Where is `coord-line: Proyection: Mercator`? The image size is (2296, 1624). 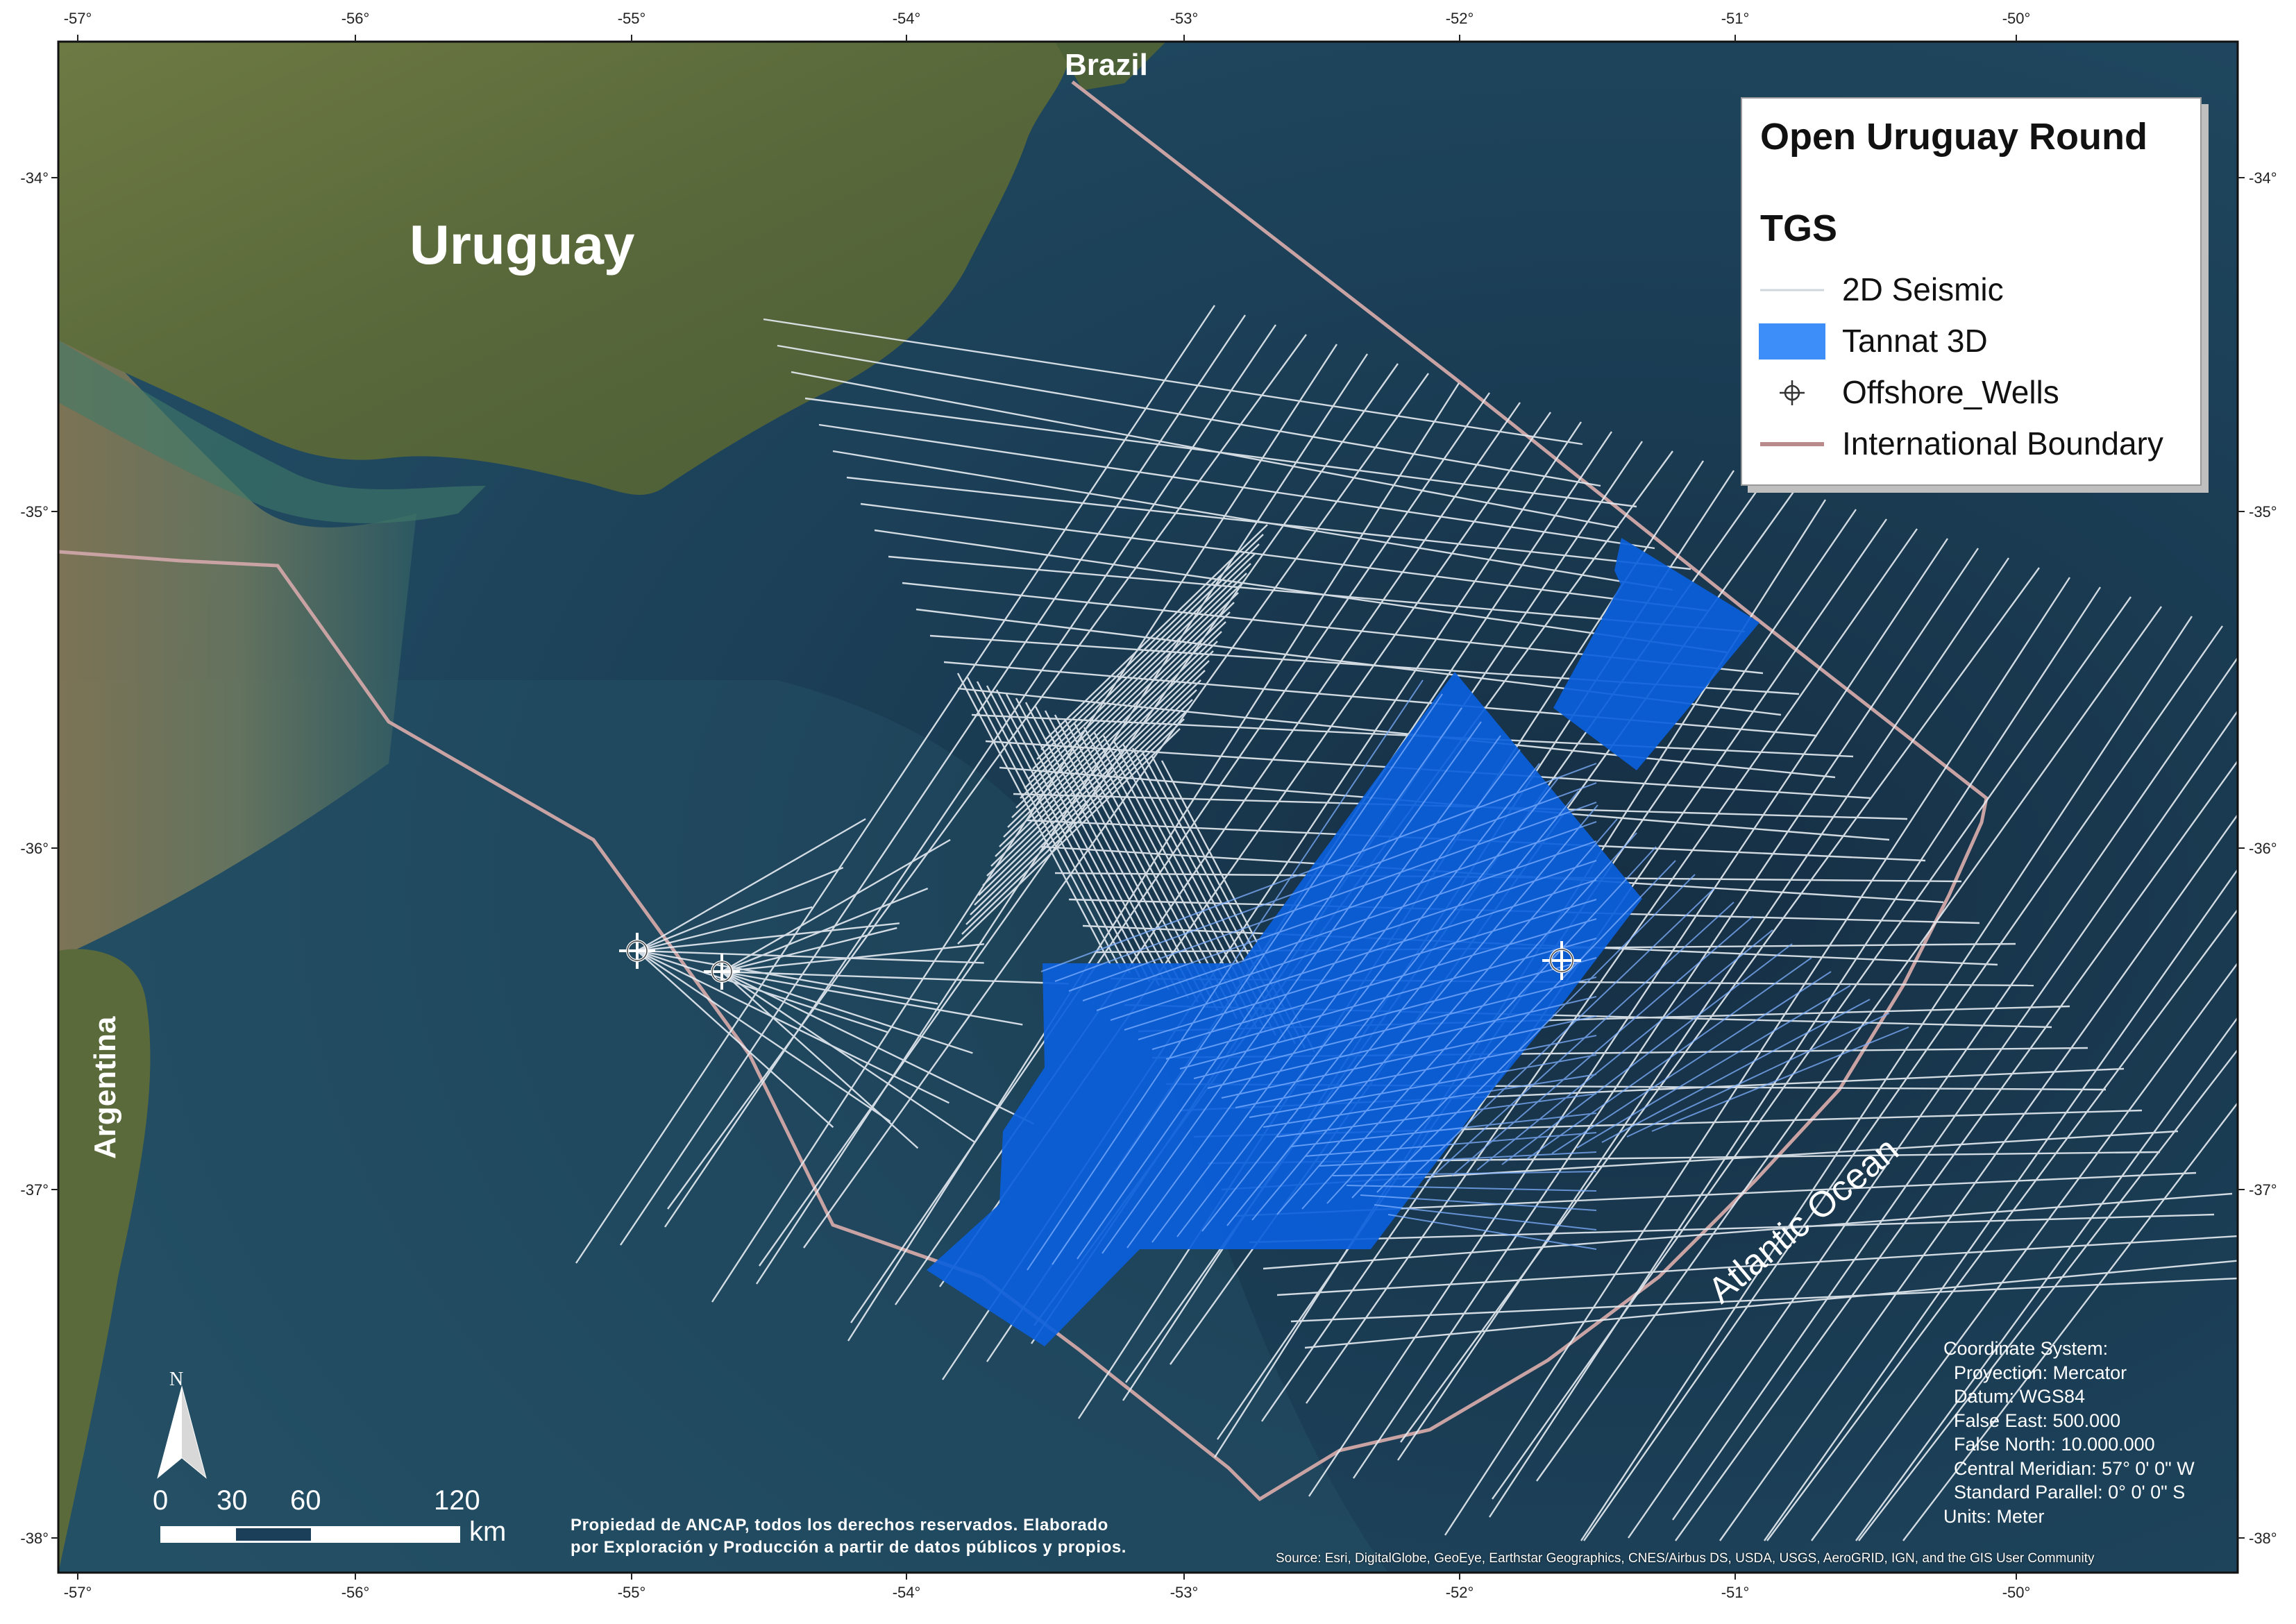
coord-line: Proyection: Mercator is located at coordinates (2035, 1372).